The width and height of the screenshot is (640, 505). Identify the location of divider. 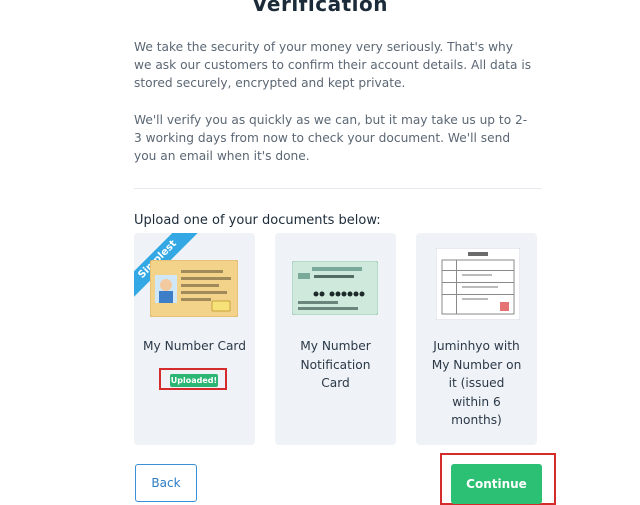
(338, 188).